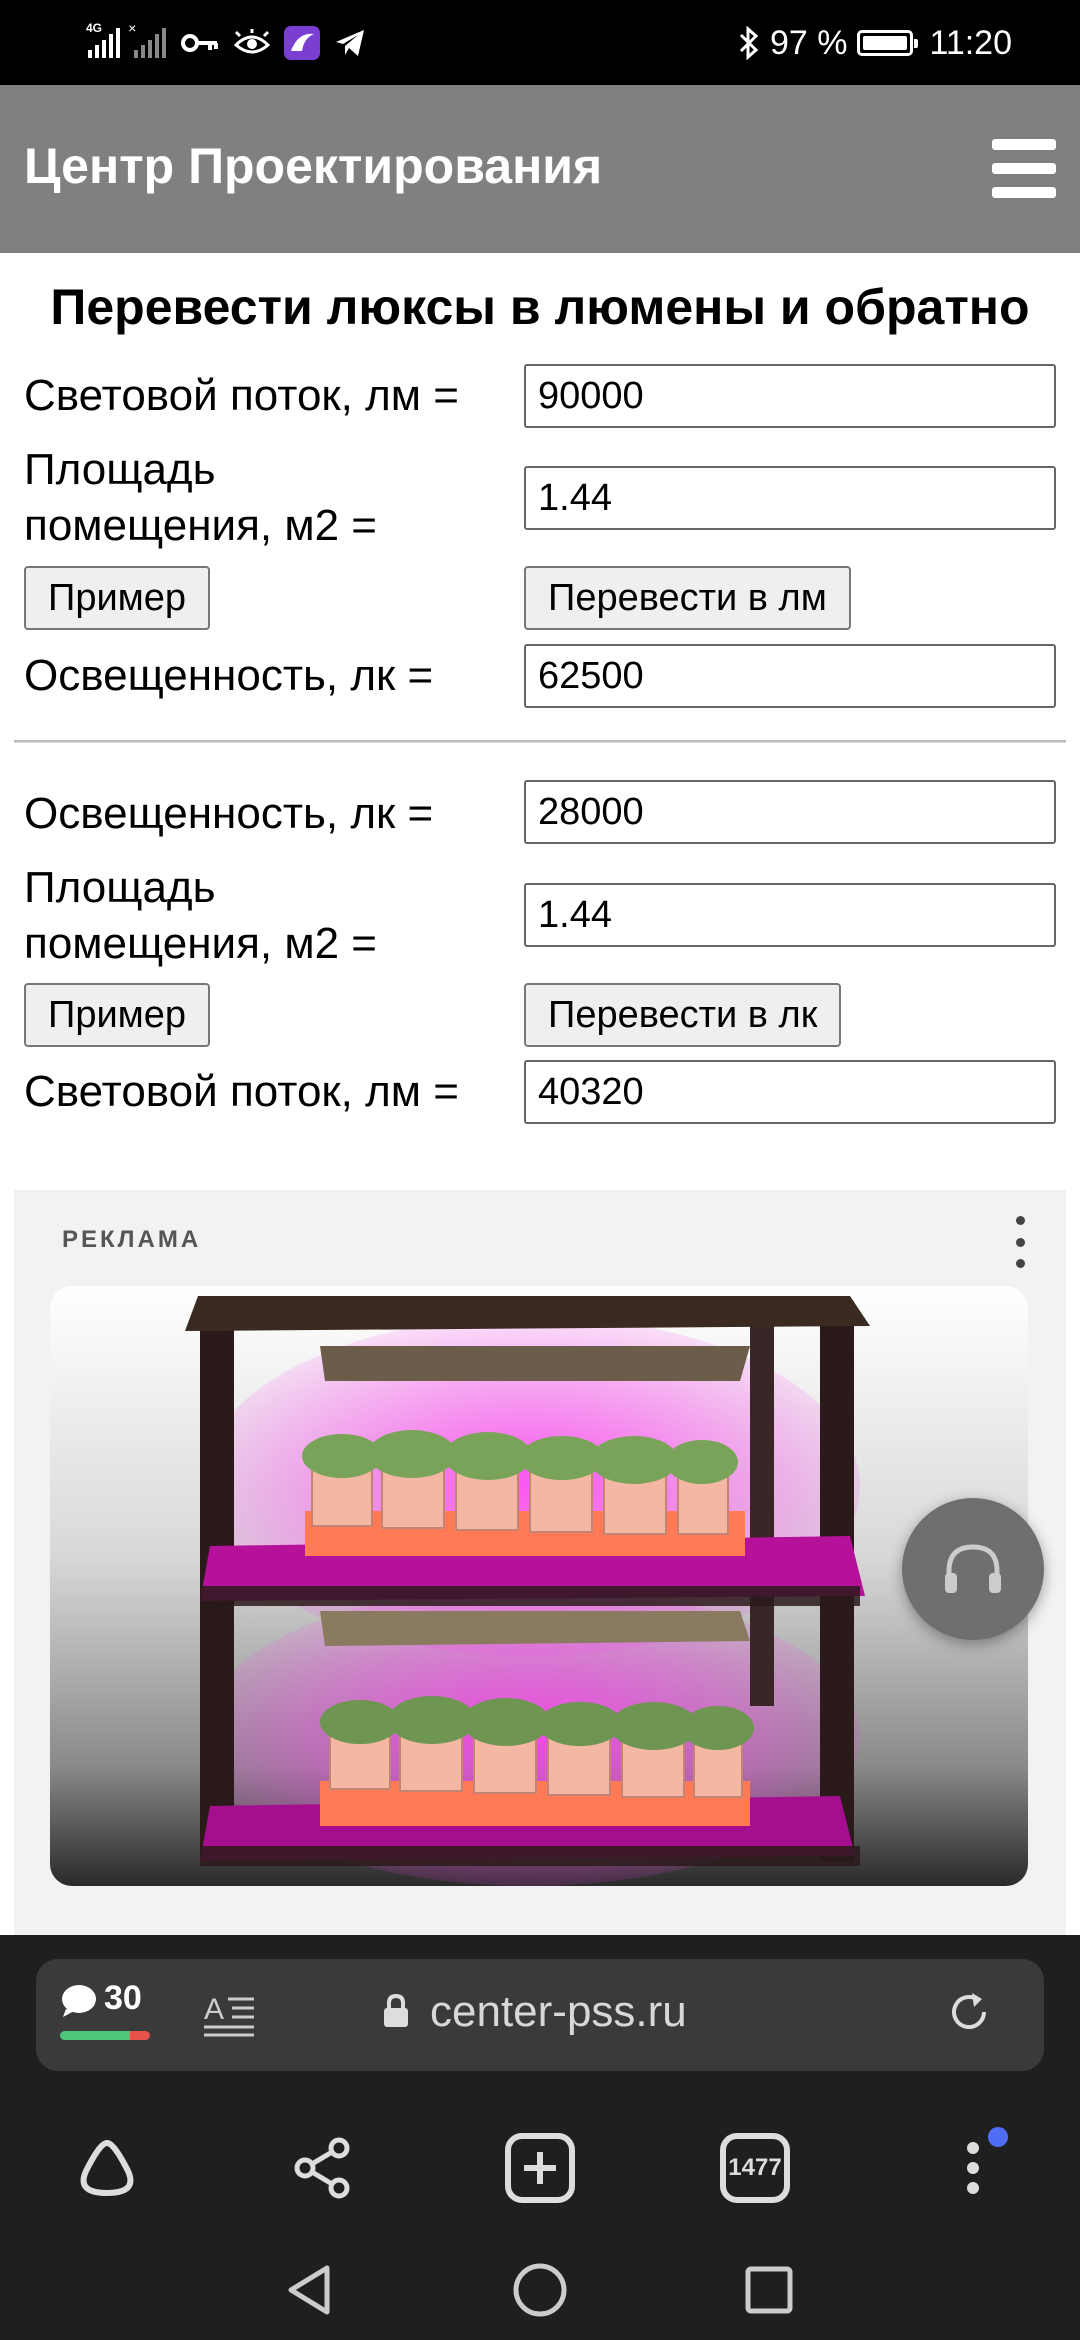  Describe the element at coordinates (147, 39) in the screenshot. I see `signal-no-sim-icon: ×` at that location.